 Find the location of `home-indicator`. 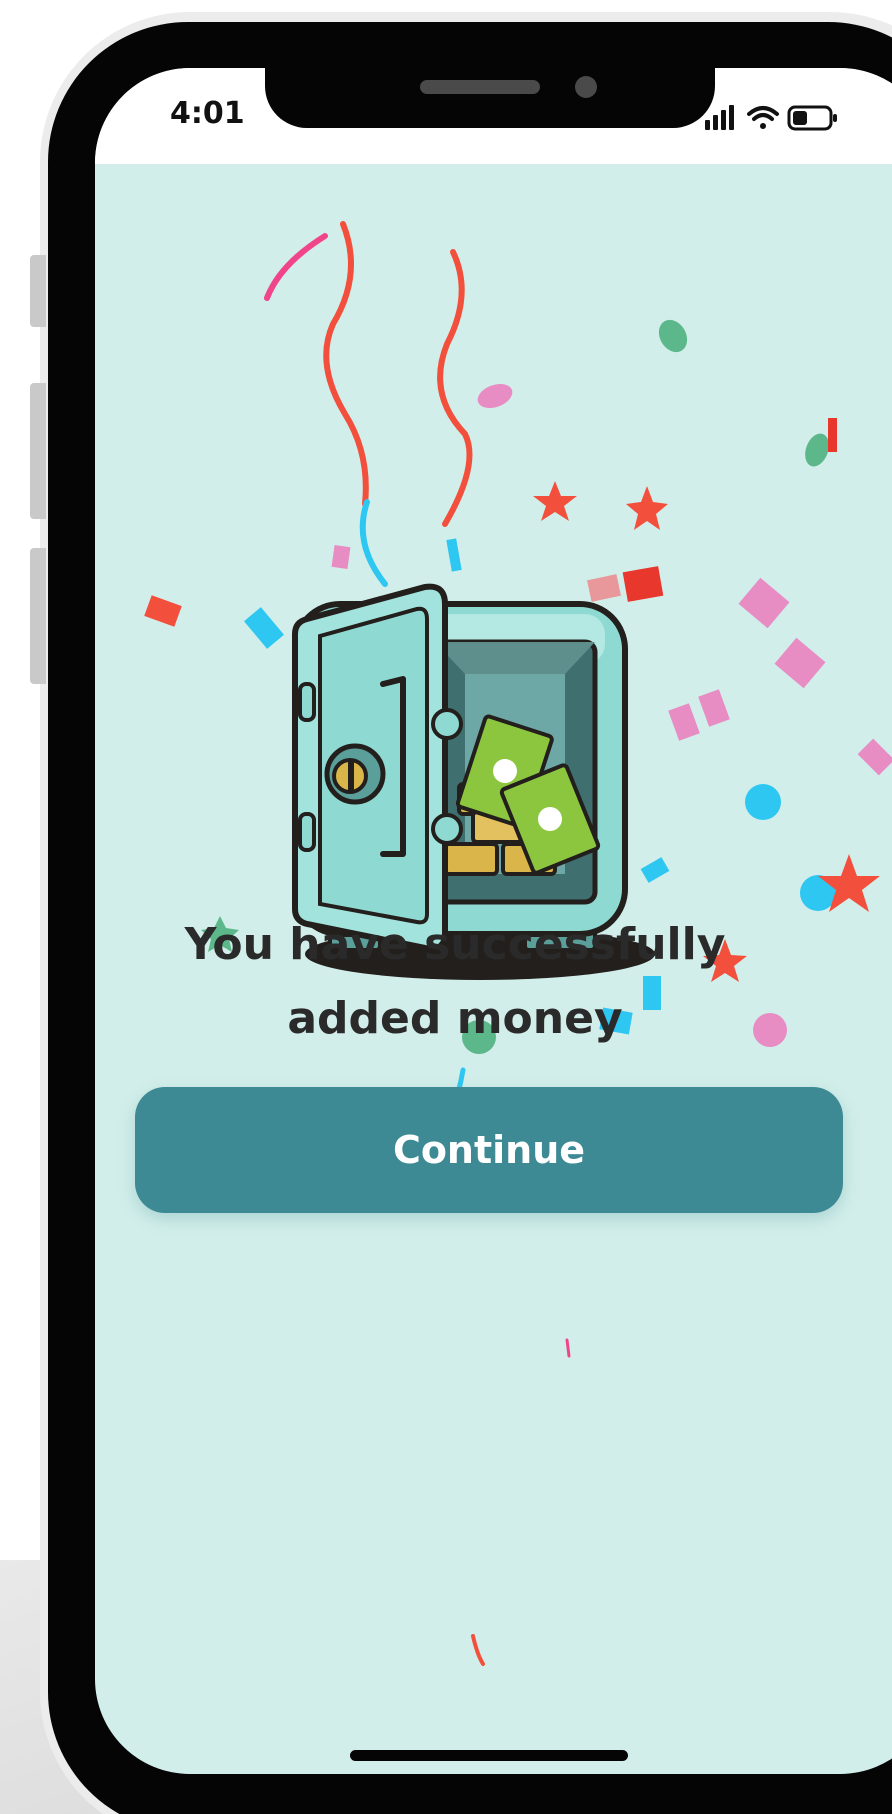

home-indicator is located at coordinates (489, 1755).